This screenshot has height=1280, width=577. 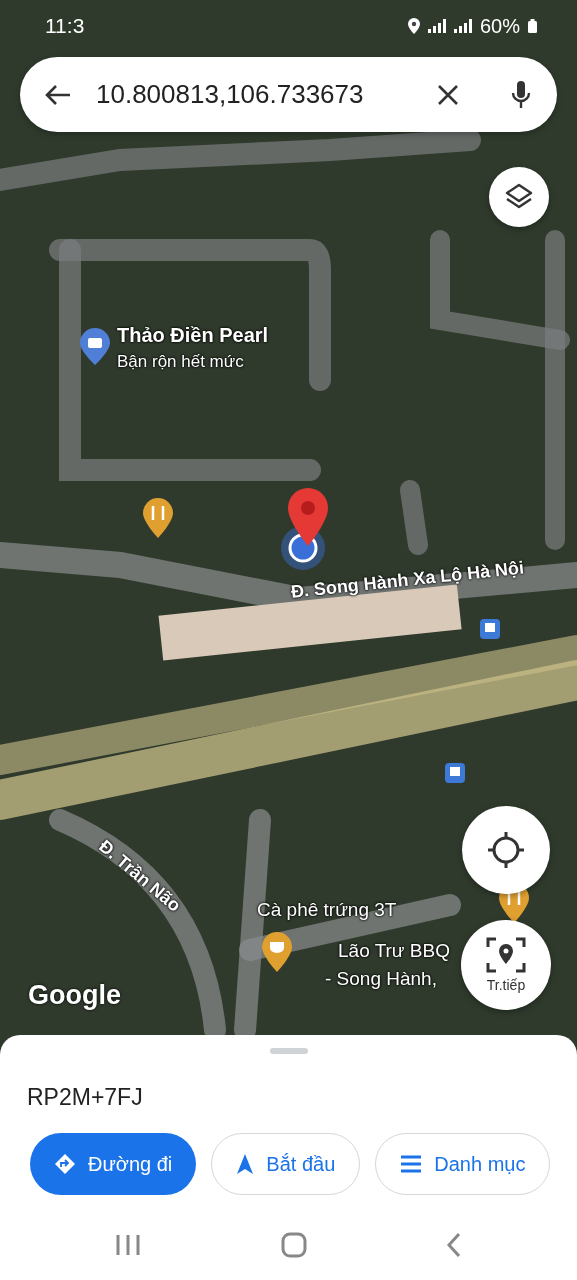 What do you see at coordinates (327, 910) in the screenshot?
I see `place-label: Cà phê trứng 3T` at bounding box center [327, 910].